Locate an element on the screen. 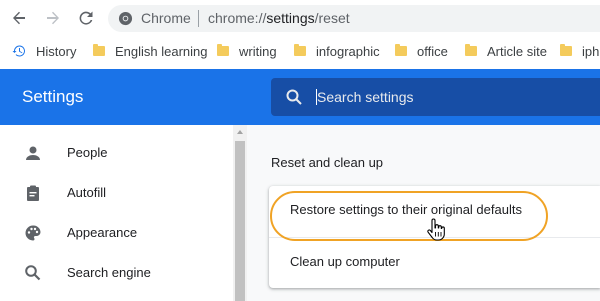 Image resolution: width=600 pixels, height=301 pixels. bookmark-label: iph is located at coordinates (591, 51).